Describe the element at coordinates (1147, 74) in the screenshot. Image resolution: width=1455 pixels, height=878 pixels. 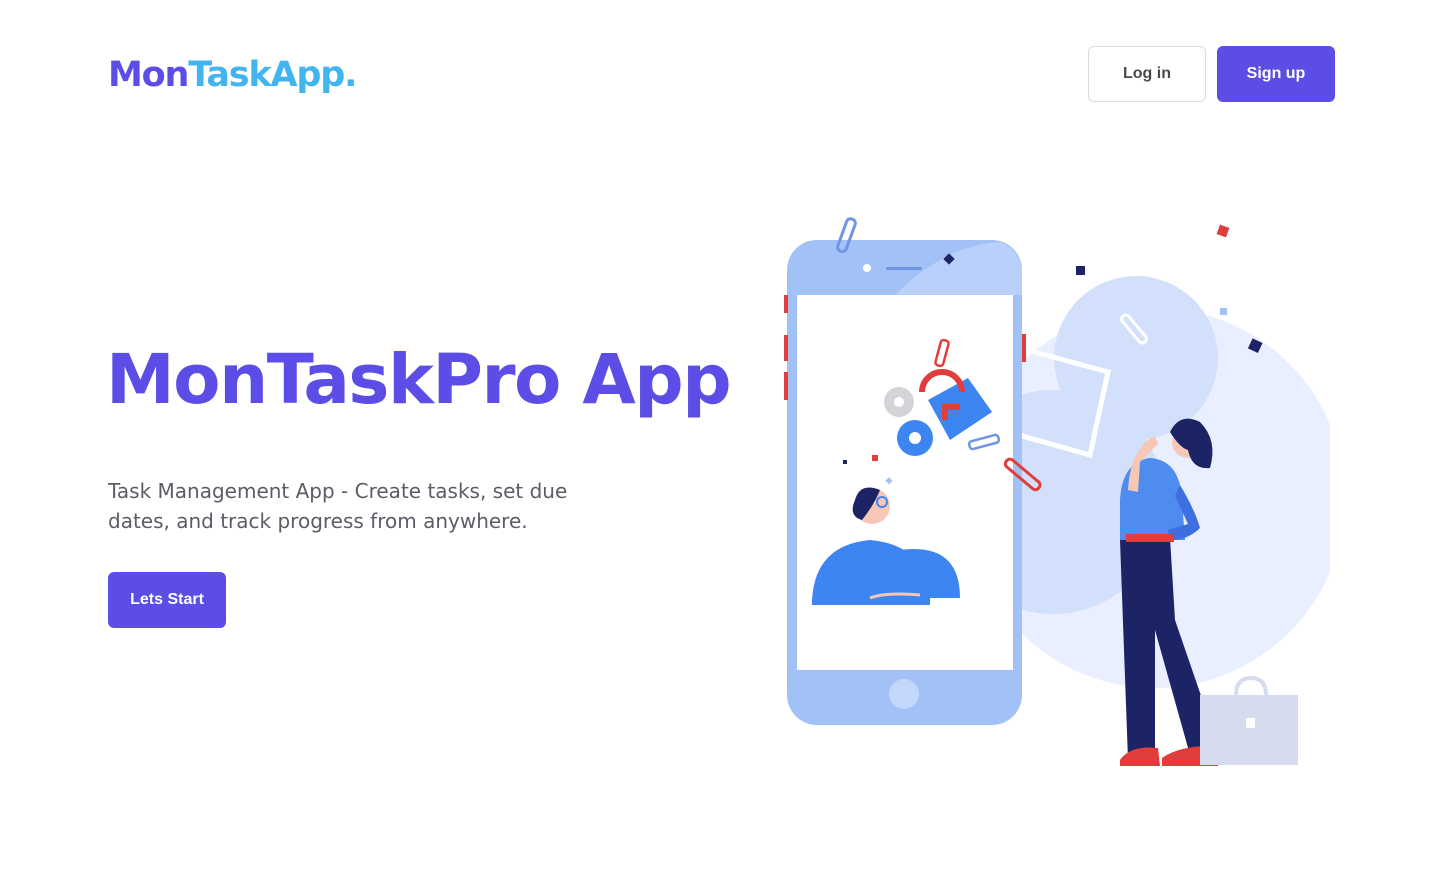
I see `login-button: Log in` at that location.